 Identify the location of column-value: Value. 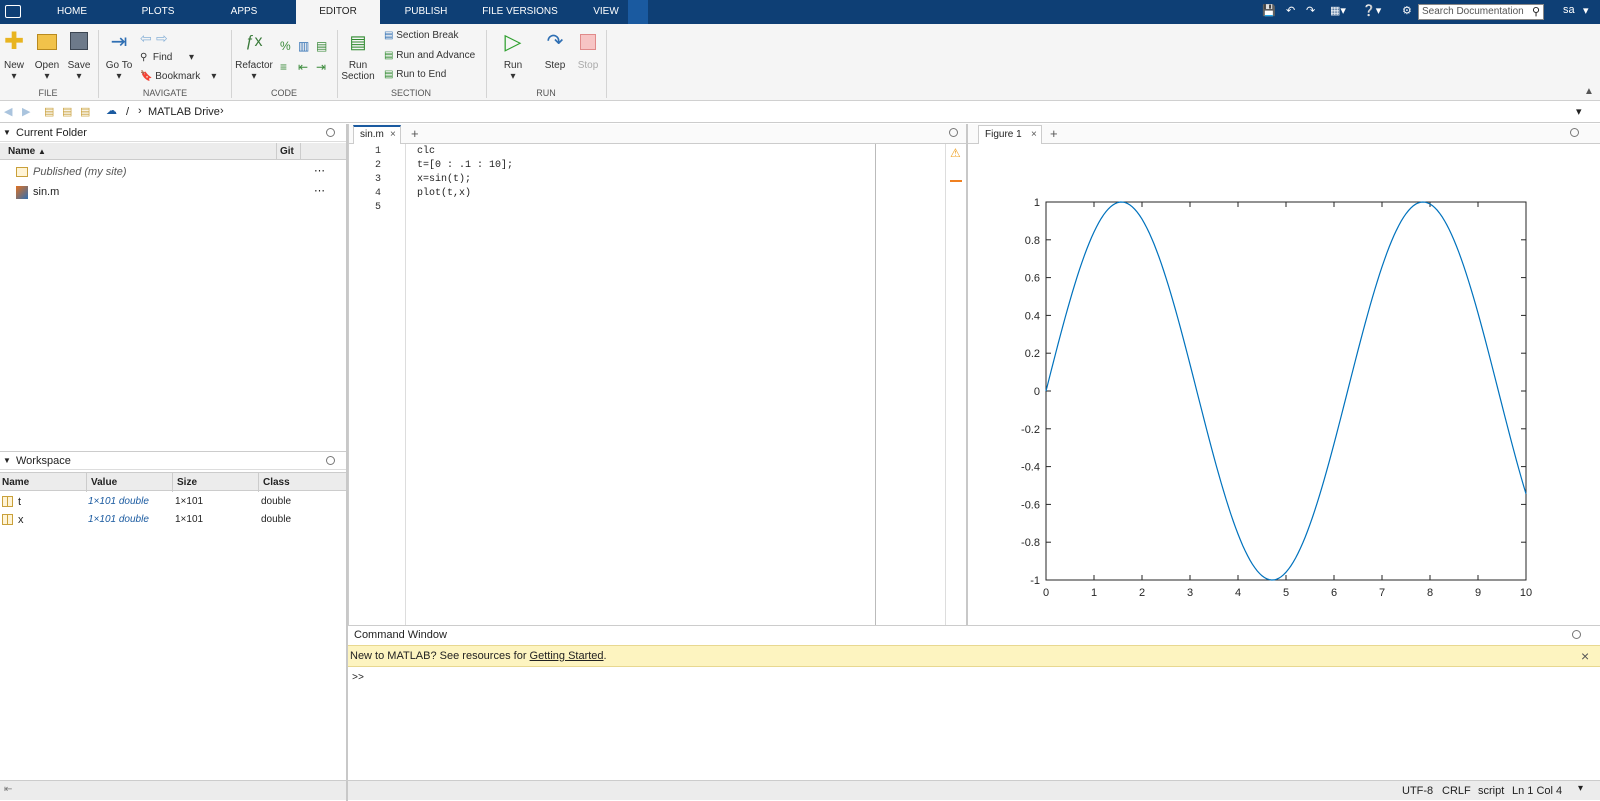
(101, 482).